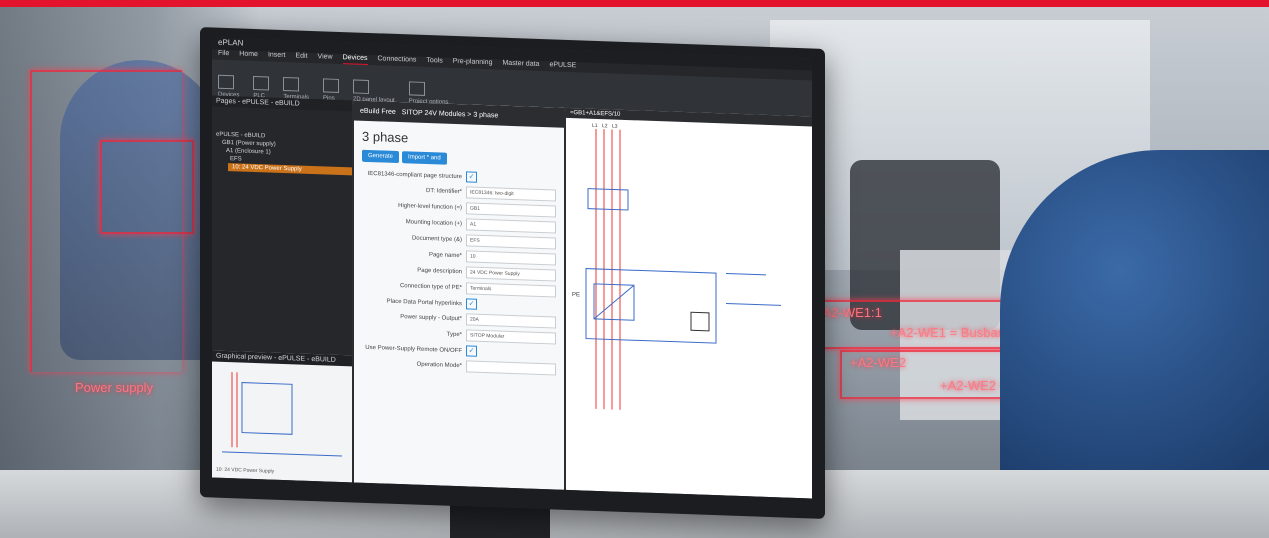 The image size is (1269, 538). I want to click on app-title: ePLAN, so click(231, 42).